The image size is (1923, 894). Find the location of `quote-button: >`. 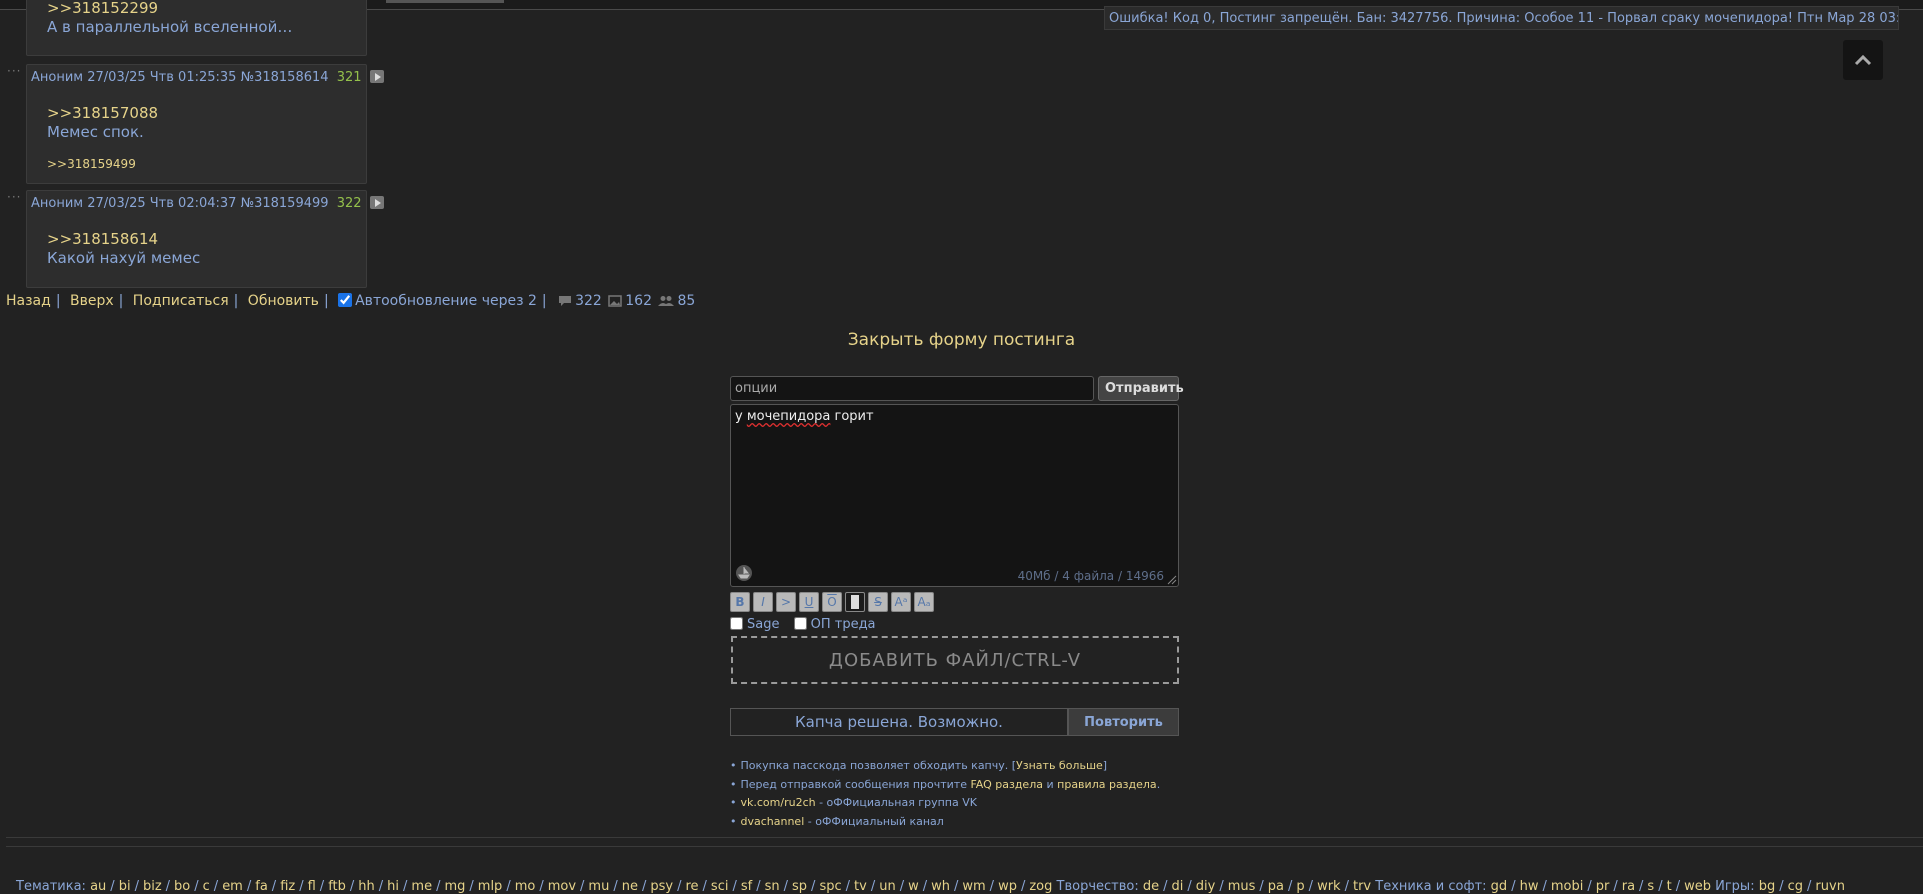

quote-button: > is located at coordinates (786, 602).